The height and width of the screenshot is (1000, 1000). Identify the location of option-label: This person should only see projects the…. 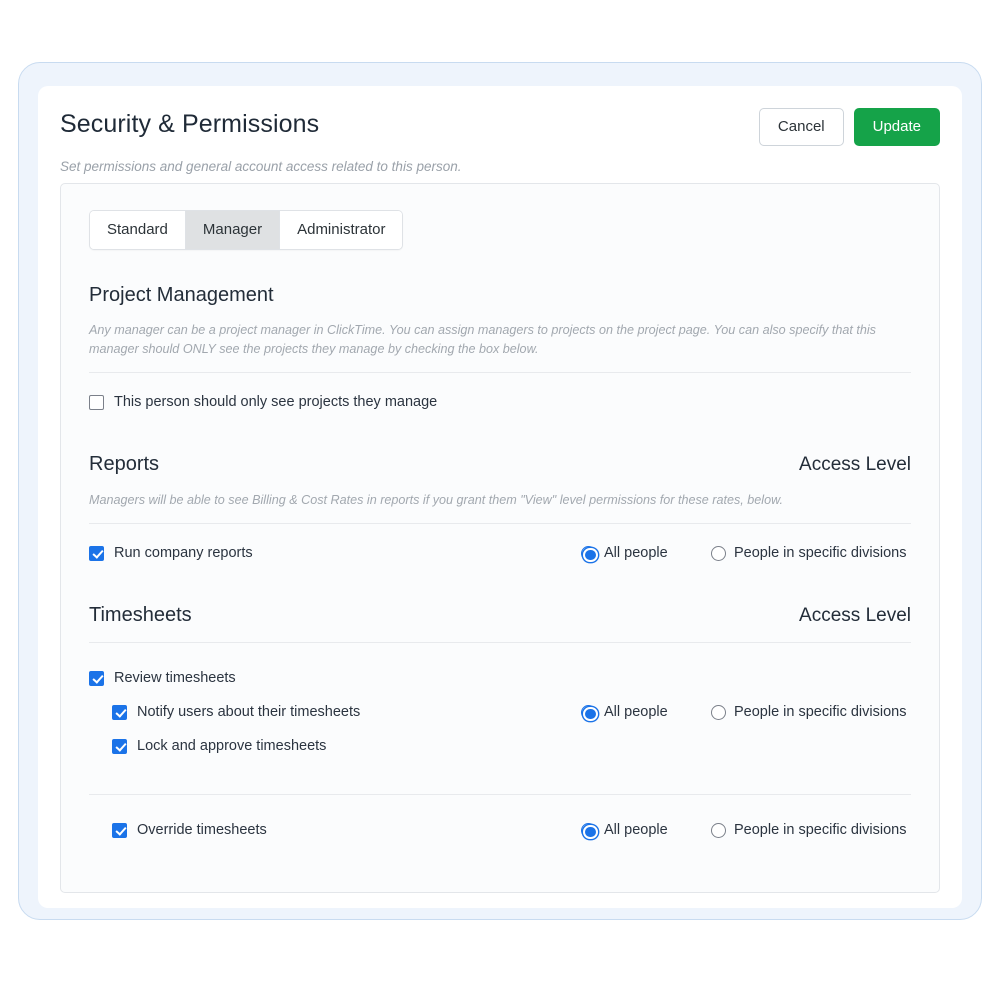
(276, 402).